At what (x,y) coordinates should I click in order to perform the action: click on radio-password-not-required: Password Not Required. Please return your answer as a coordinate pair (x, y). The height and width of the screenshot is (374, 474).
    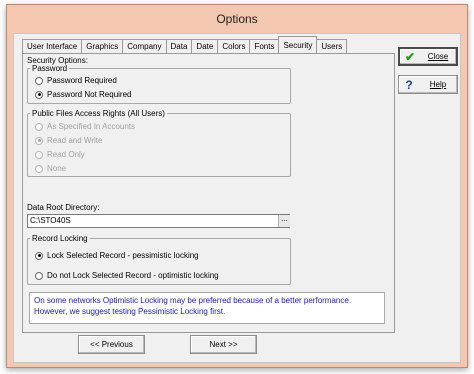
    Looking at the image, I should click on (83, 94).